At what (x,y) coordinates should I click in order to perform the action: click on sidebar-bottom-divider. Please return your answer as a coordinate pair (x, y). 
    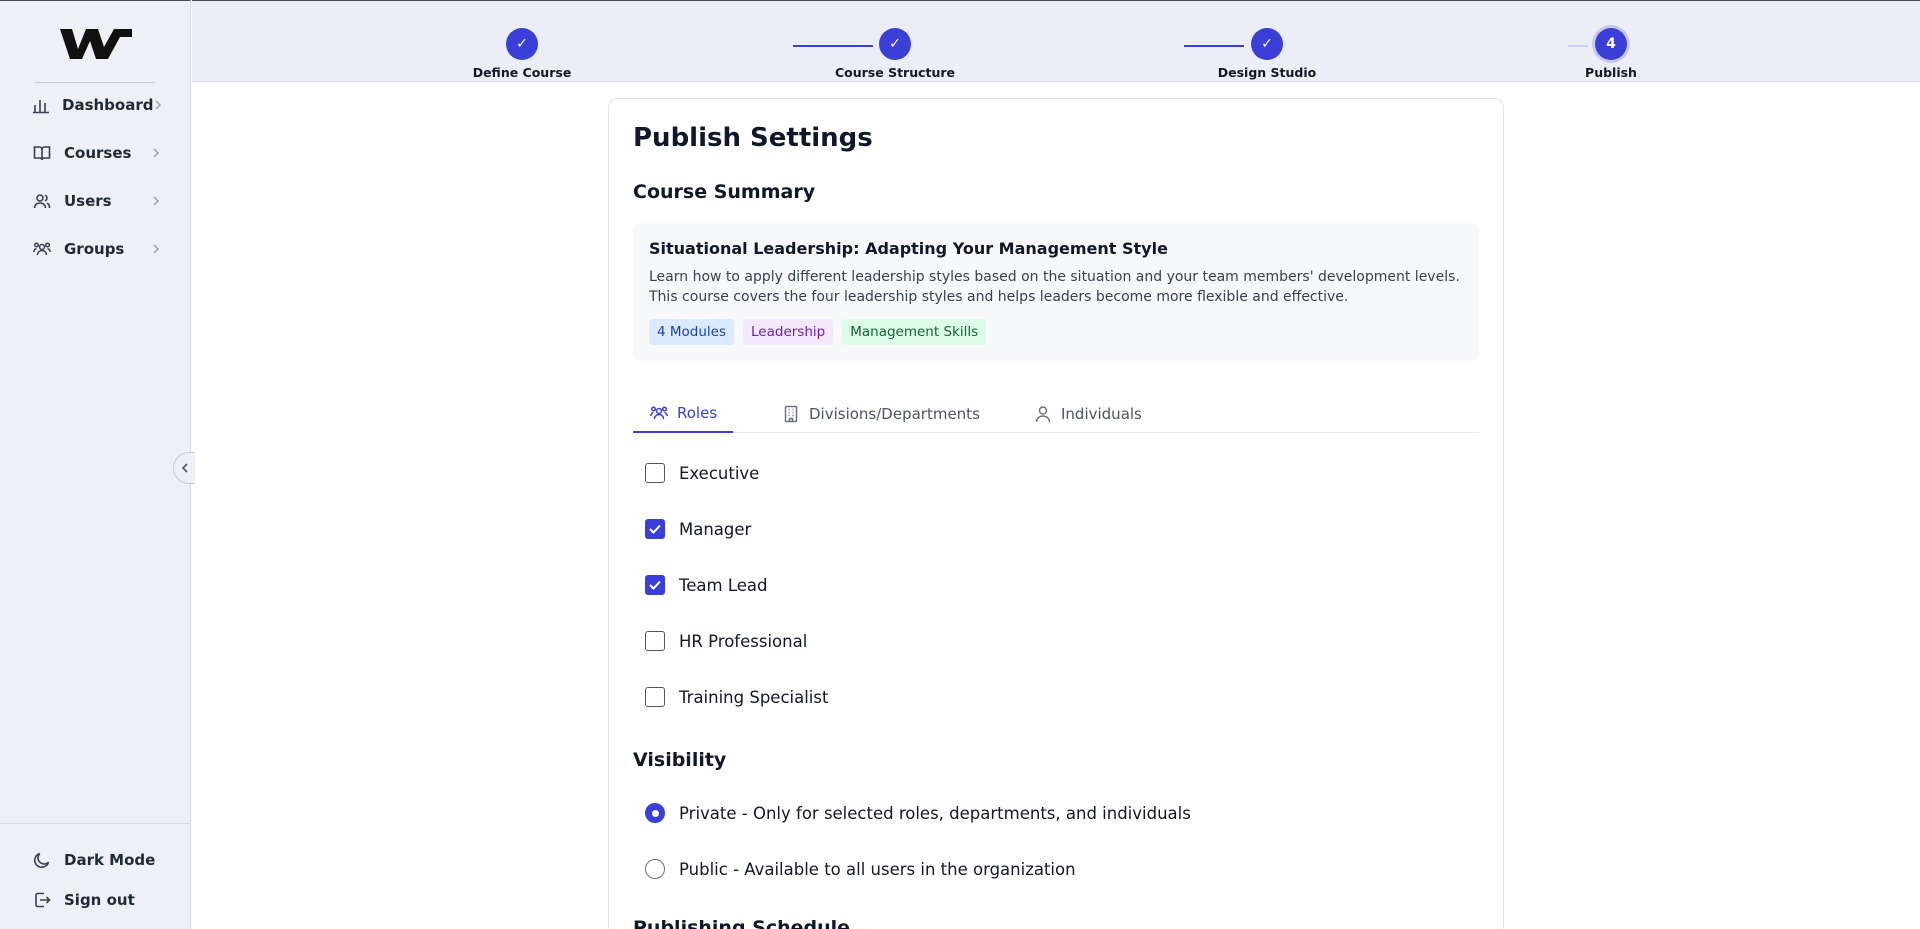
    Looking at the image, I should click on (95, 823).